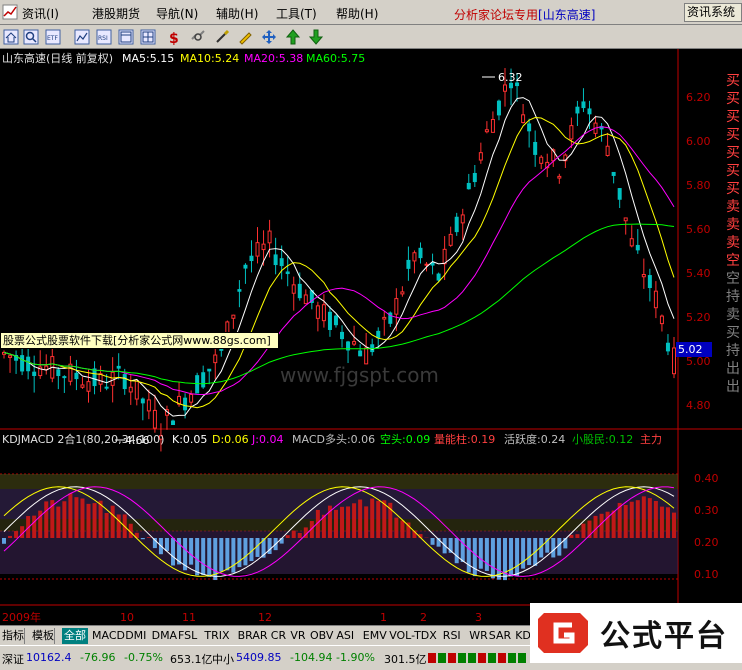 The height and width of the screenshot is (670, 742). I want to click on zx-value: 5409.85, so click(259, 657).